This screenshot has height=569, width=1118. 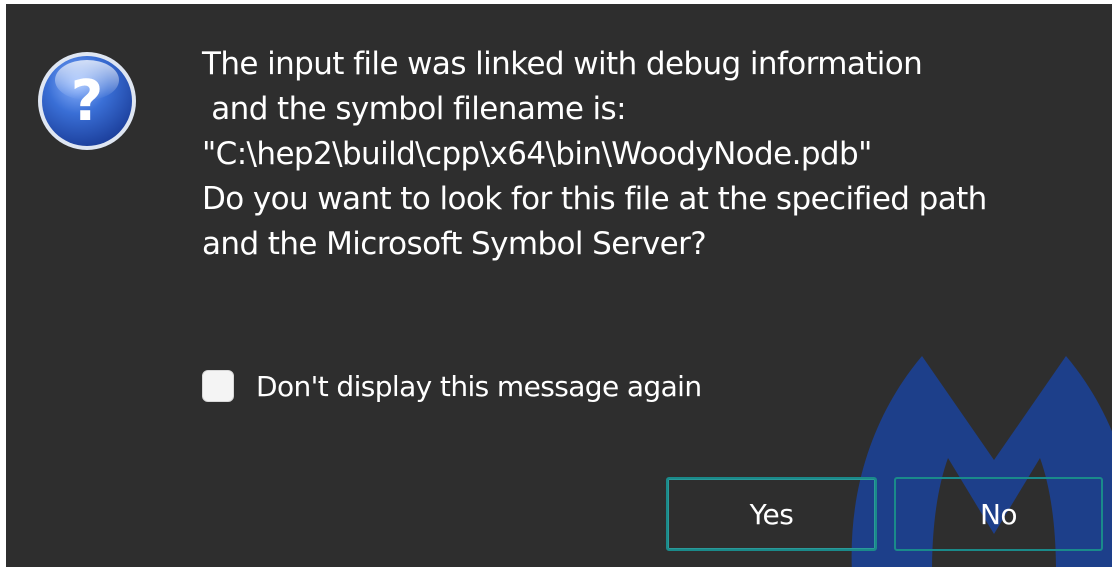 I want to click on no-button: No, so click(x=998, y=514).